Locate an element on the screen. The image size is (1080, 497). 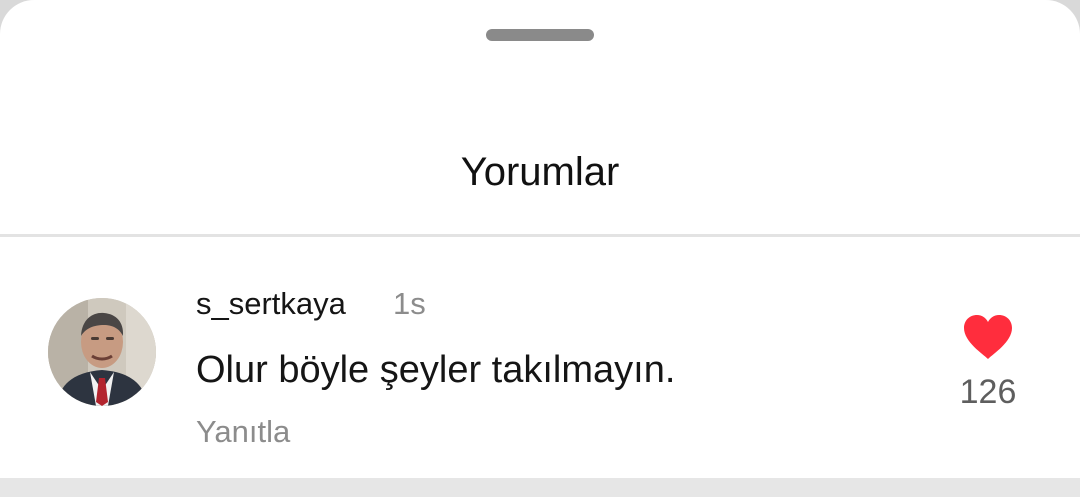
user-photo-icon is located at coordinates (102, 352).